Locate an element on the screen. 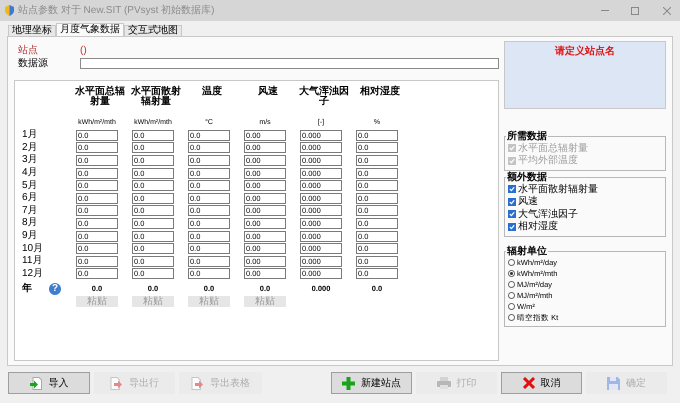  group-title: 额外数据 is located at coordinates (527, 177).